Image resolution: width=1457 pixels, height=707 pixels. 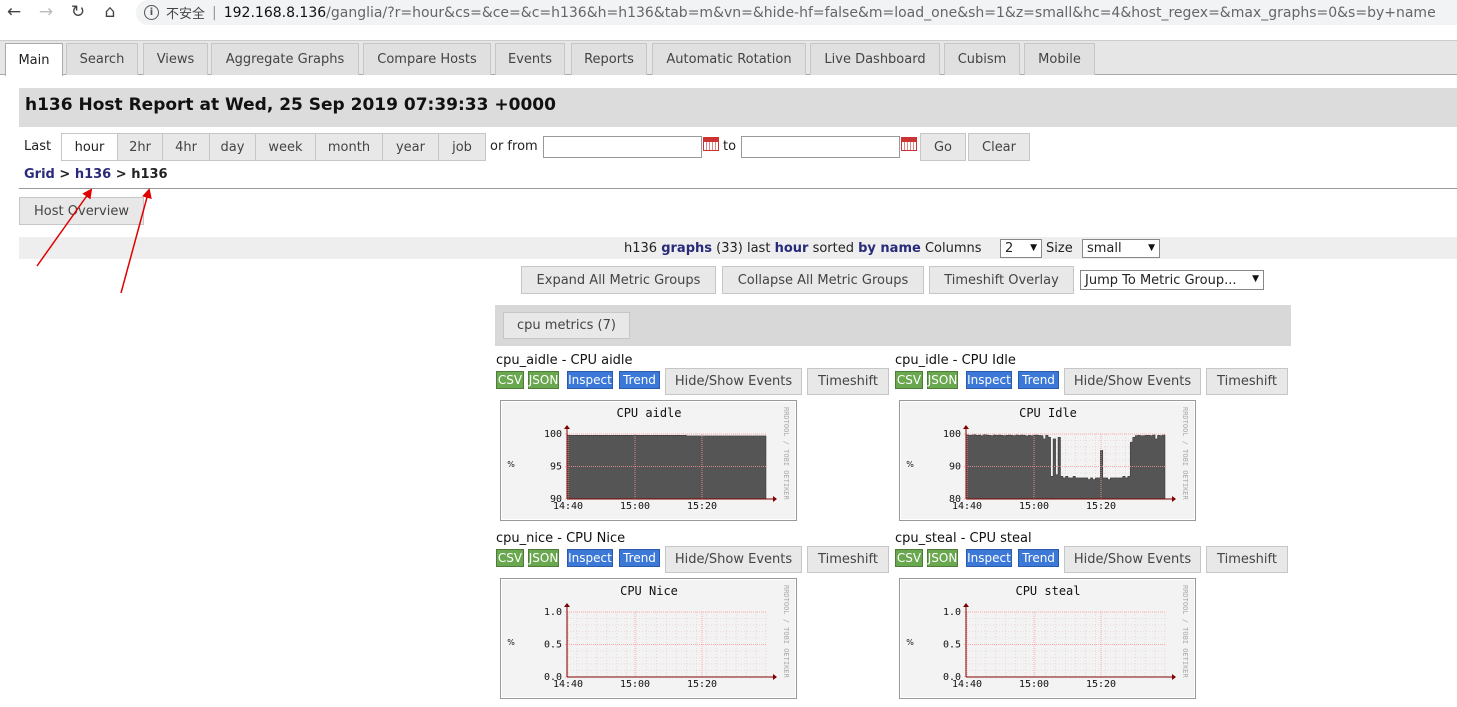 I want to click on from-date-input, so click(x=622, y=147).